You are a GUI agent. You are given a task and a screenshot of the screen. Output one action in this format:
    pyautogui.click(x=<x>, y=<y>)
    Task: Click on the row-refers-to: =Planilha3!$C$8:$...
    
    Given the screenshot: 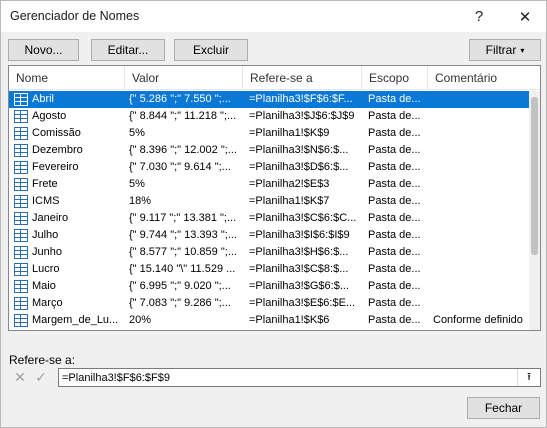 What is the action you would take?
    pyautogui.click(x=299, y=269)
    